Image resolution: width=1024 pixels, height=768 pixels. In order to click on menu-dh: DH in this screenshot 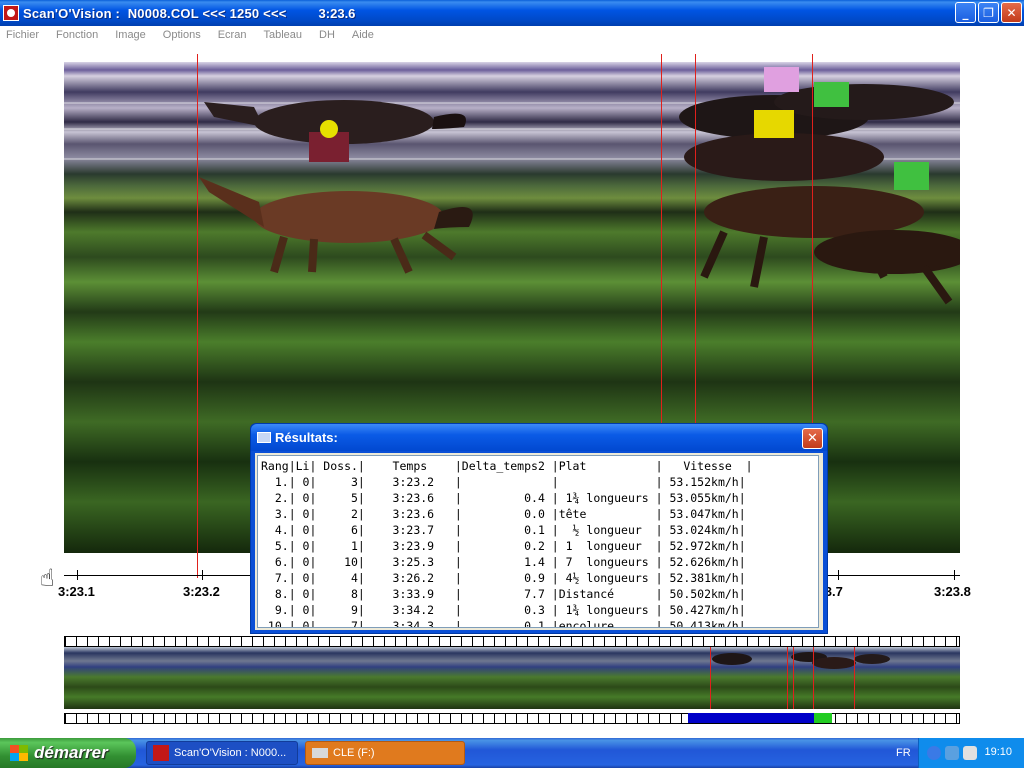, I will do `click(329, 35)`.